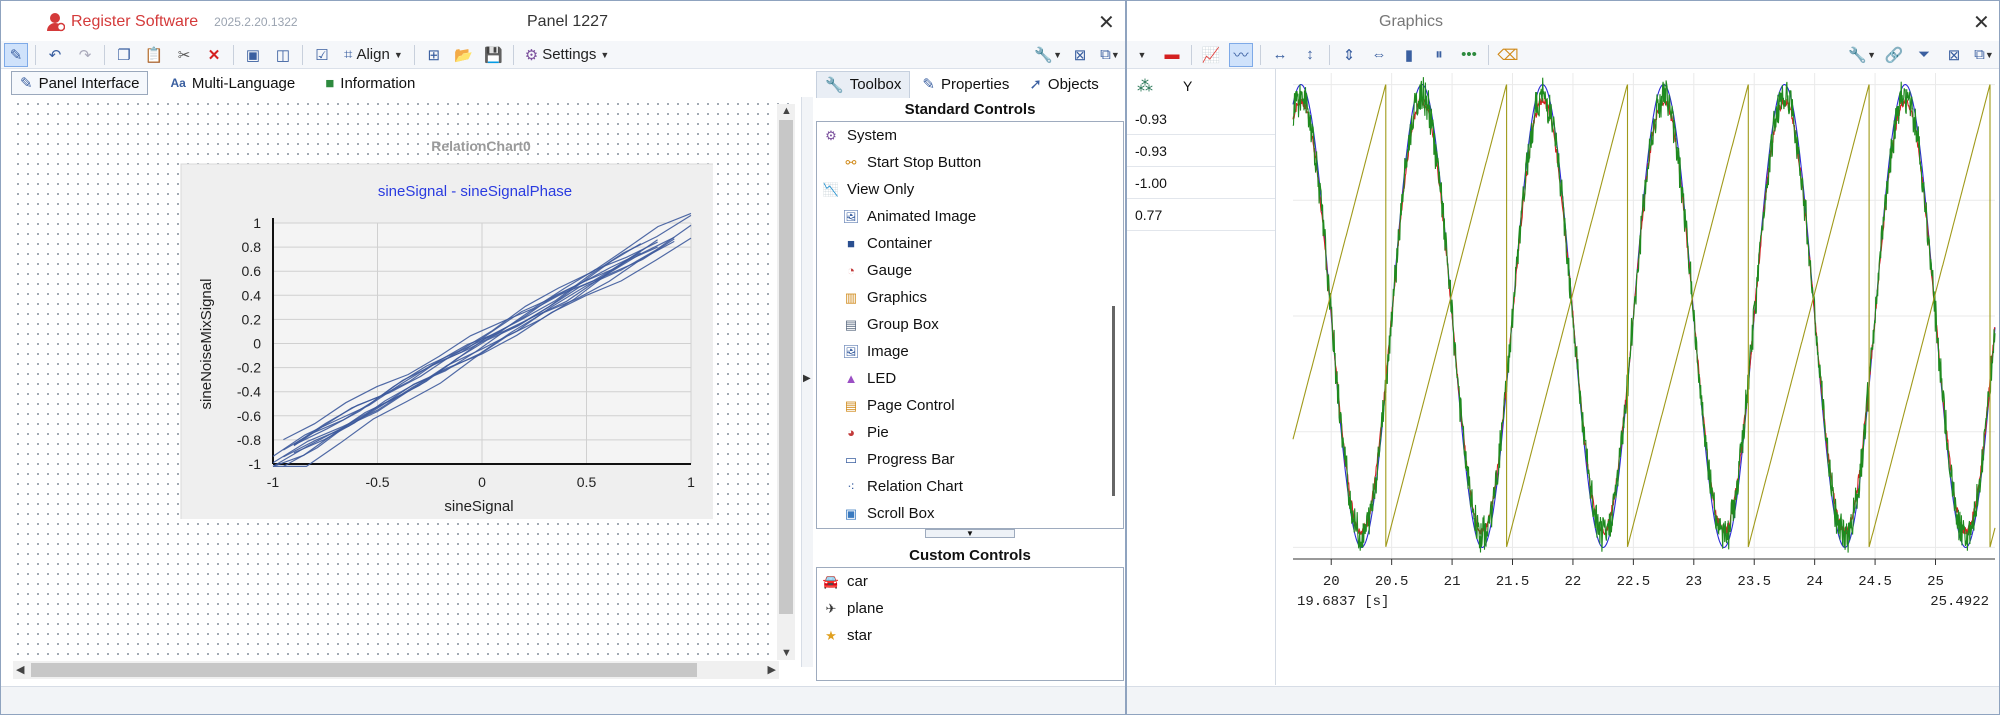 The image size is (2000, 715). I want to click on caret-down-icon: ▼, so click(1142, 55).